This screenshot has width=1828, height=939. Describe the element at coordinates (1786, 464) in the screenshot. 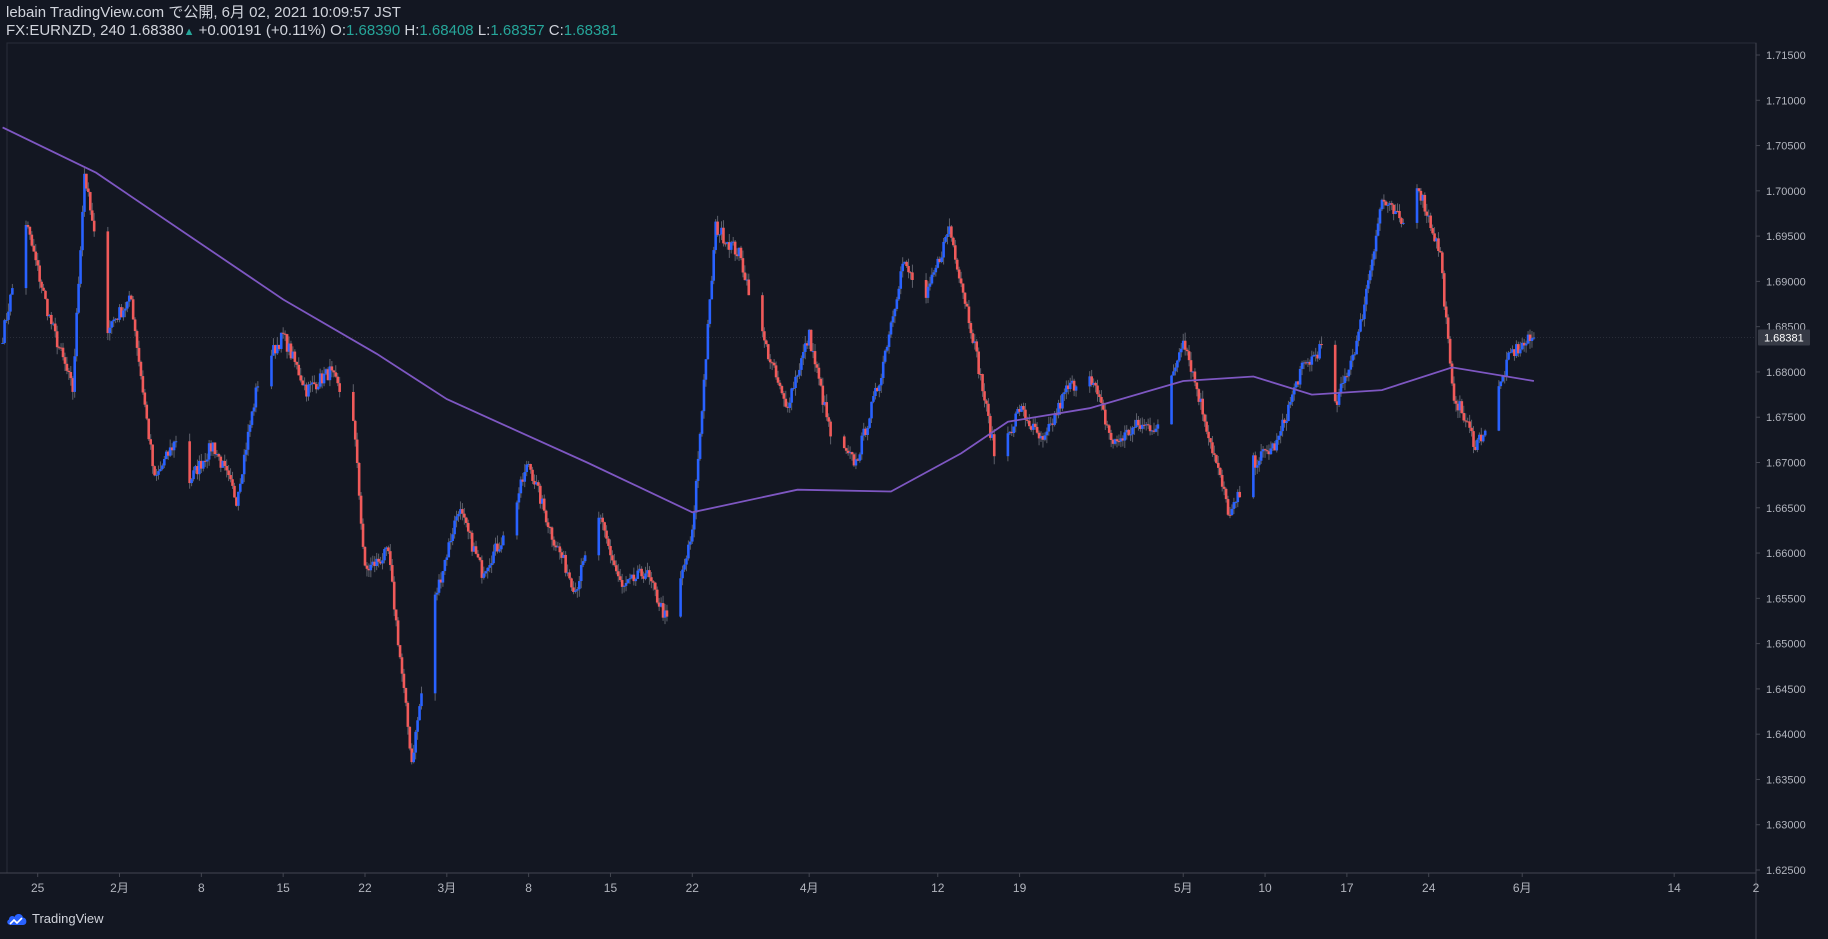

I see `y-tick-label: 1.67000` at that location.